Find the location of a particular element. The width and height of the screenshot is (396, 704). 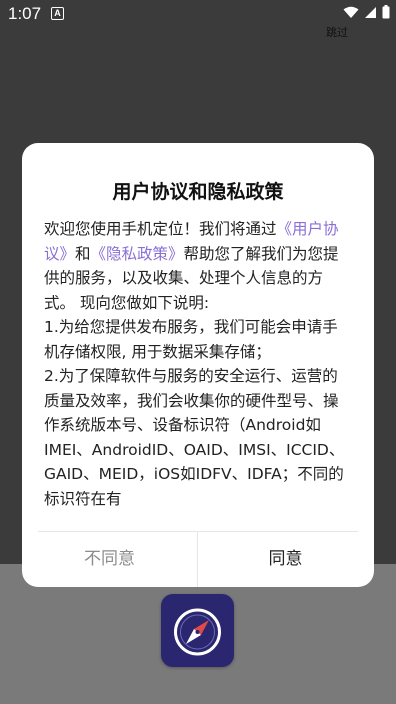

app-icon is located at coordinates (197, 630).